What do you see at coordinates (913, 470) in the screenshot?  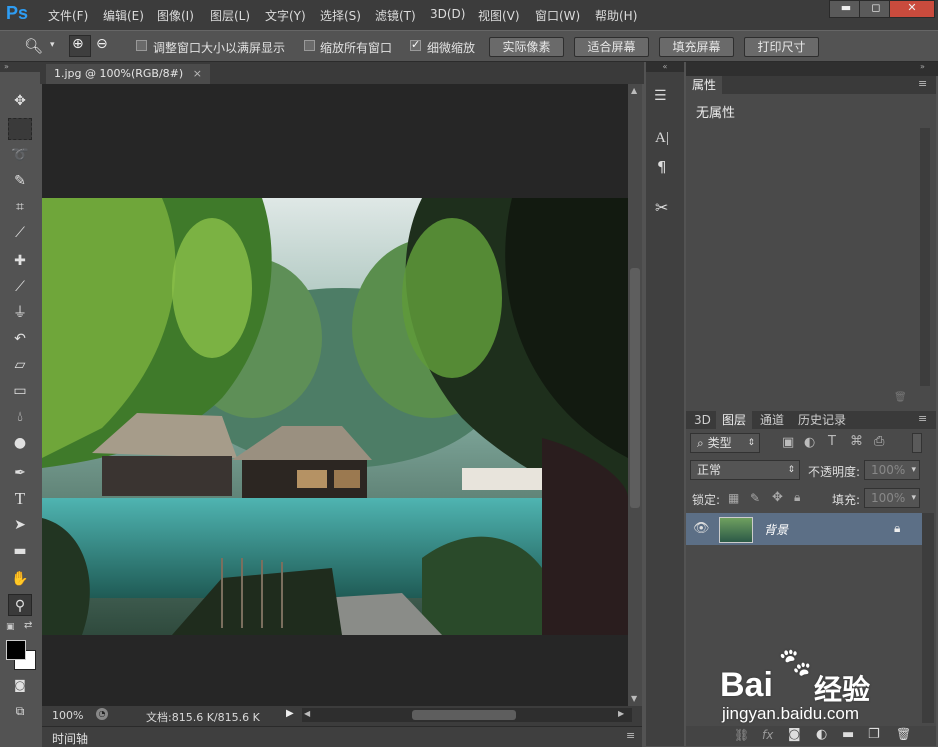 I see `opacity-arrow-icon: ▾` at bounding box center [913, 470].